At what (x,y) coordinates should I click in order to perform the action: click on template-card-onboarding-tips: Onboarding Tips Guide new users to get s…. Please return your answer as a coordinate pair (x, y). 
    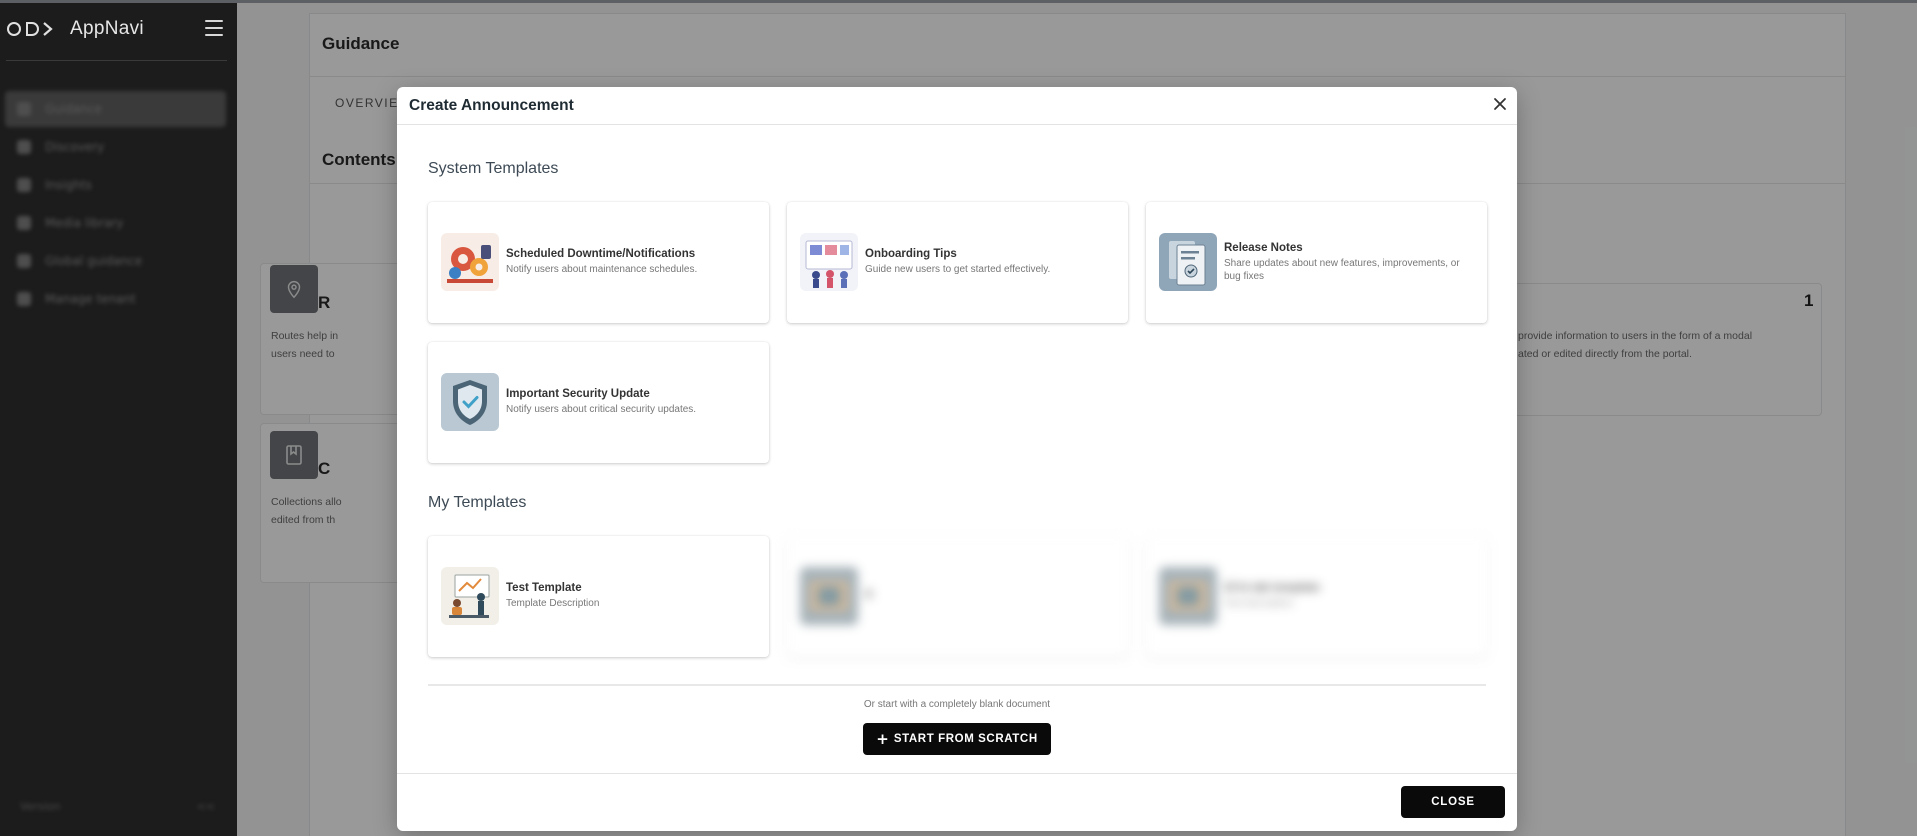
    Looking at the image, I should click on (957, 262).